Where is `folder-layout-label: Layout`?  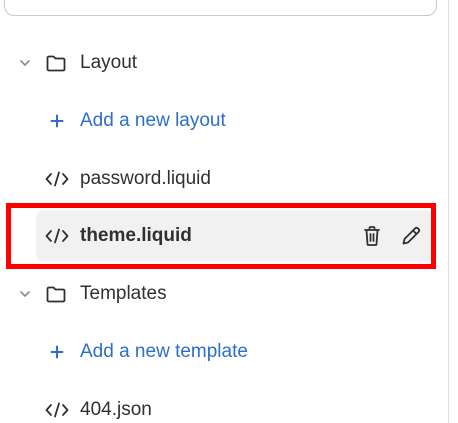 folder-layout-label: Layout is located at coordinates (109, 62).